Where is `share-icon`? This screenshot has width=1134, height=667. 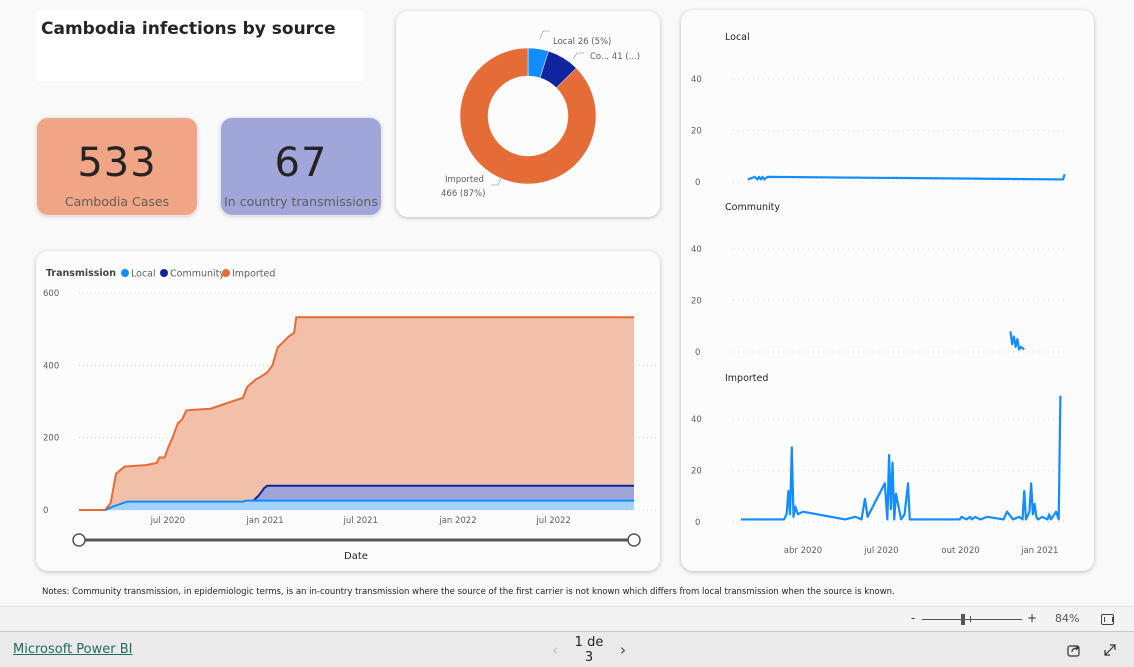
share-icon is located at coordinates (1074, 650).